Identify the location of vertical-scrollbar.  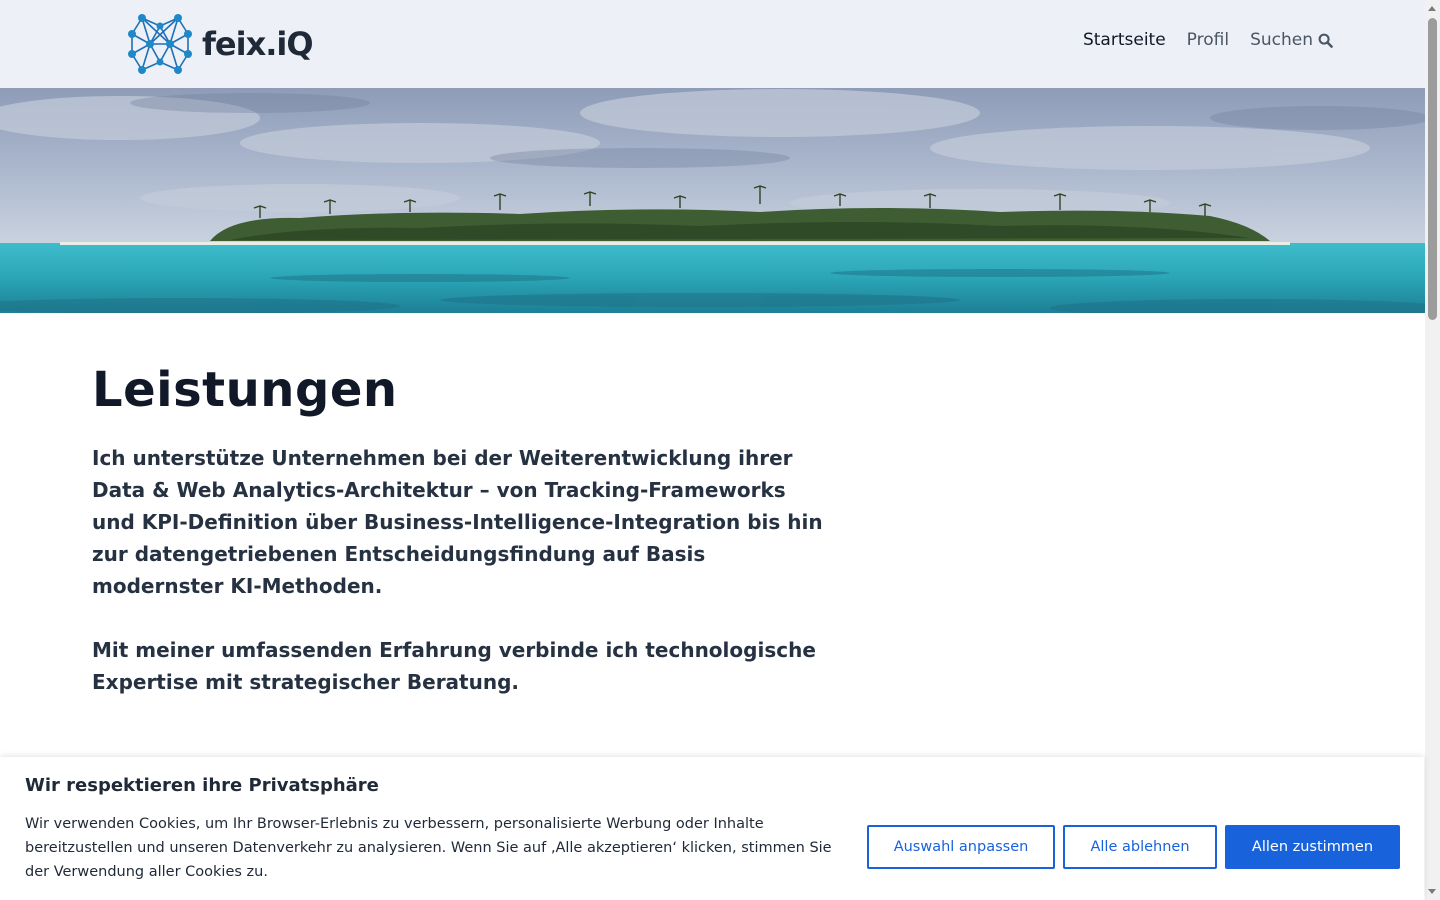
(1432, 450).